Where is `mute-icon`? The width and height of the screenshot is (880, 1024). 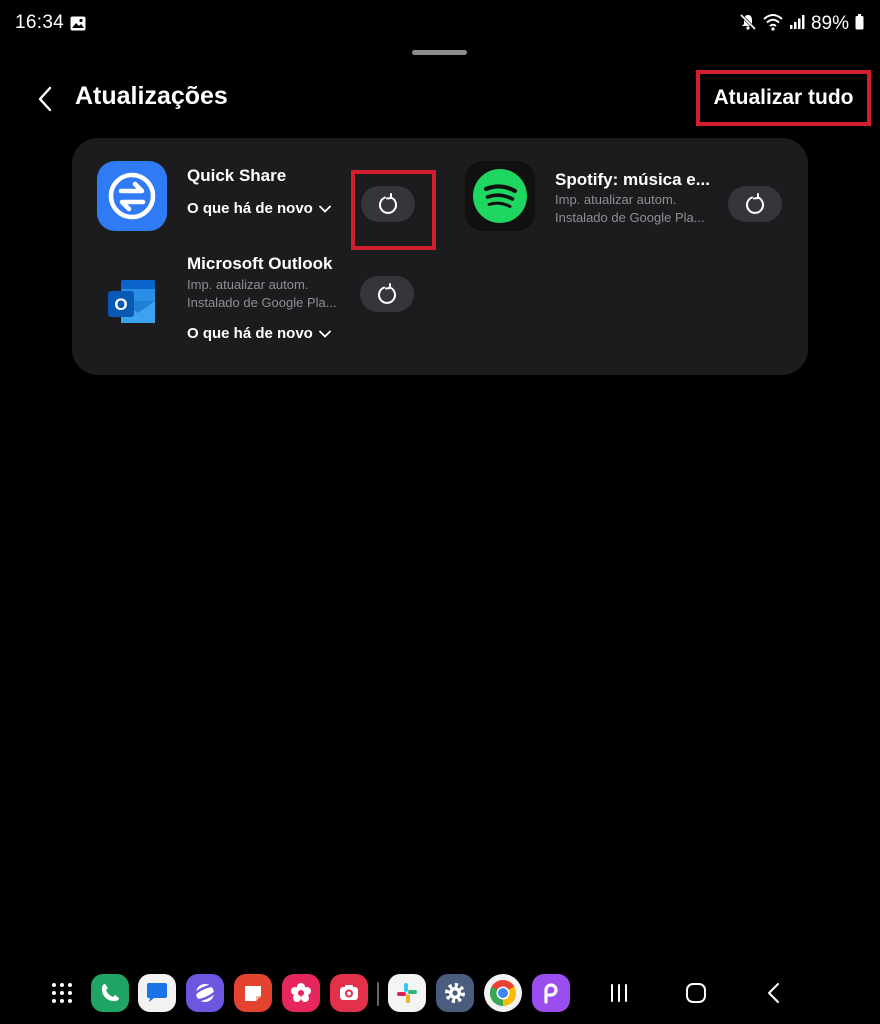 mute-icon is located at coordinates (748, 24).